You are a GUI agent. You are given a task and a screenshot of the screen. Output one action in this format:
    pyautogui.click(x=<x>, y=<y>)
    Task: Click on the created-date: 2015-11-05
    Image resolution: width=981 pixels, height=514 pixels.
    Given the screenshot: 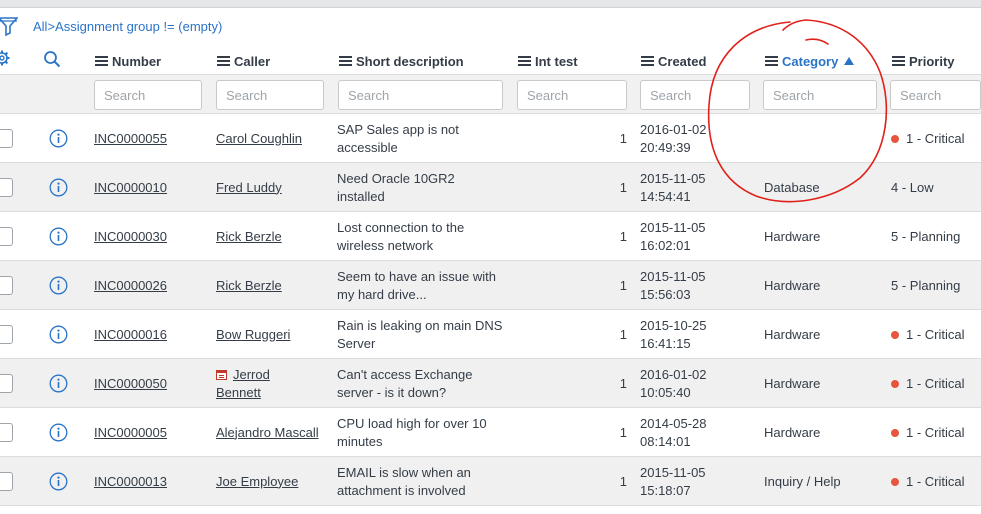 What is the action you would take?
    pyautogui.click(x=673, y=472)
    